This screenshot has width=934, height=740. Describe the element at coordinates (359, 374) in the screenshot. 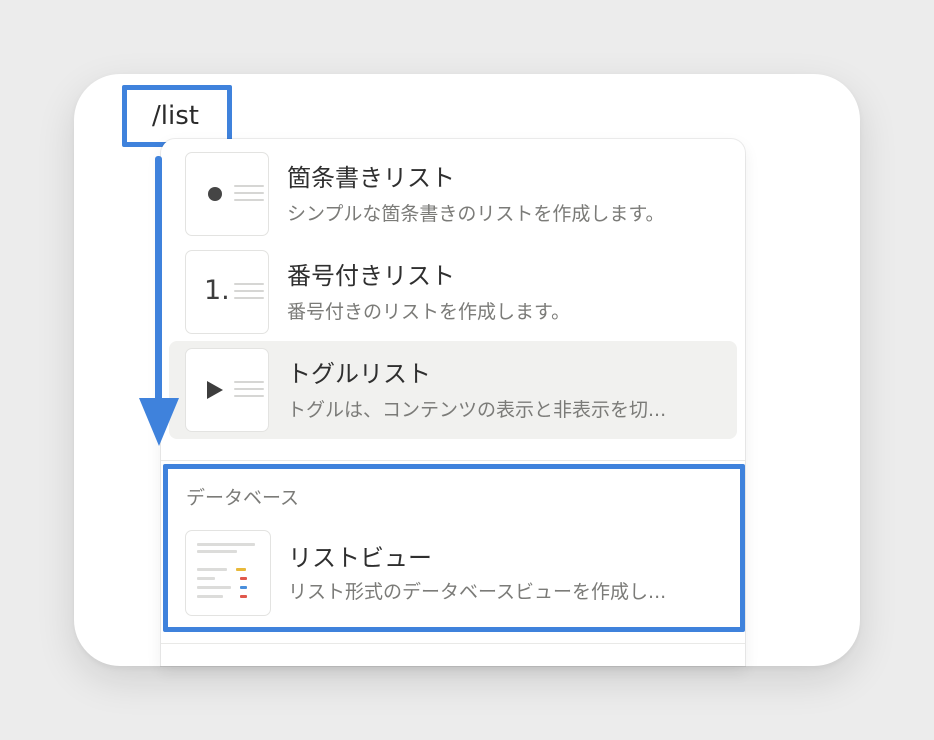

I see `menu-item-title: トグルリスト` at that location.